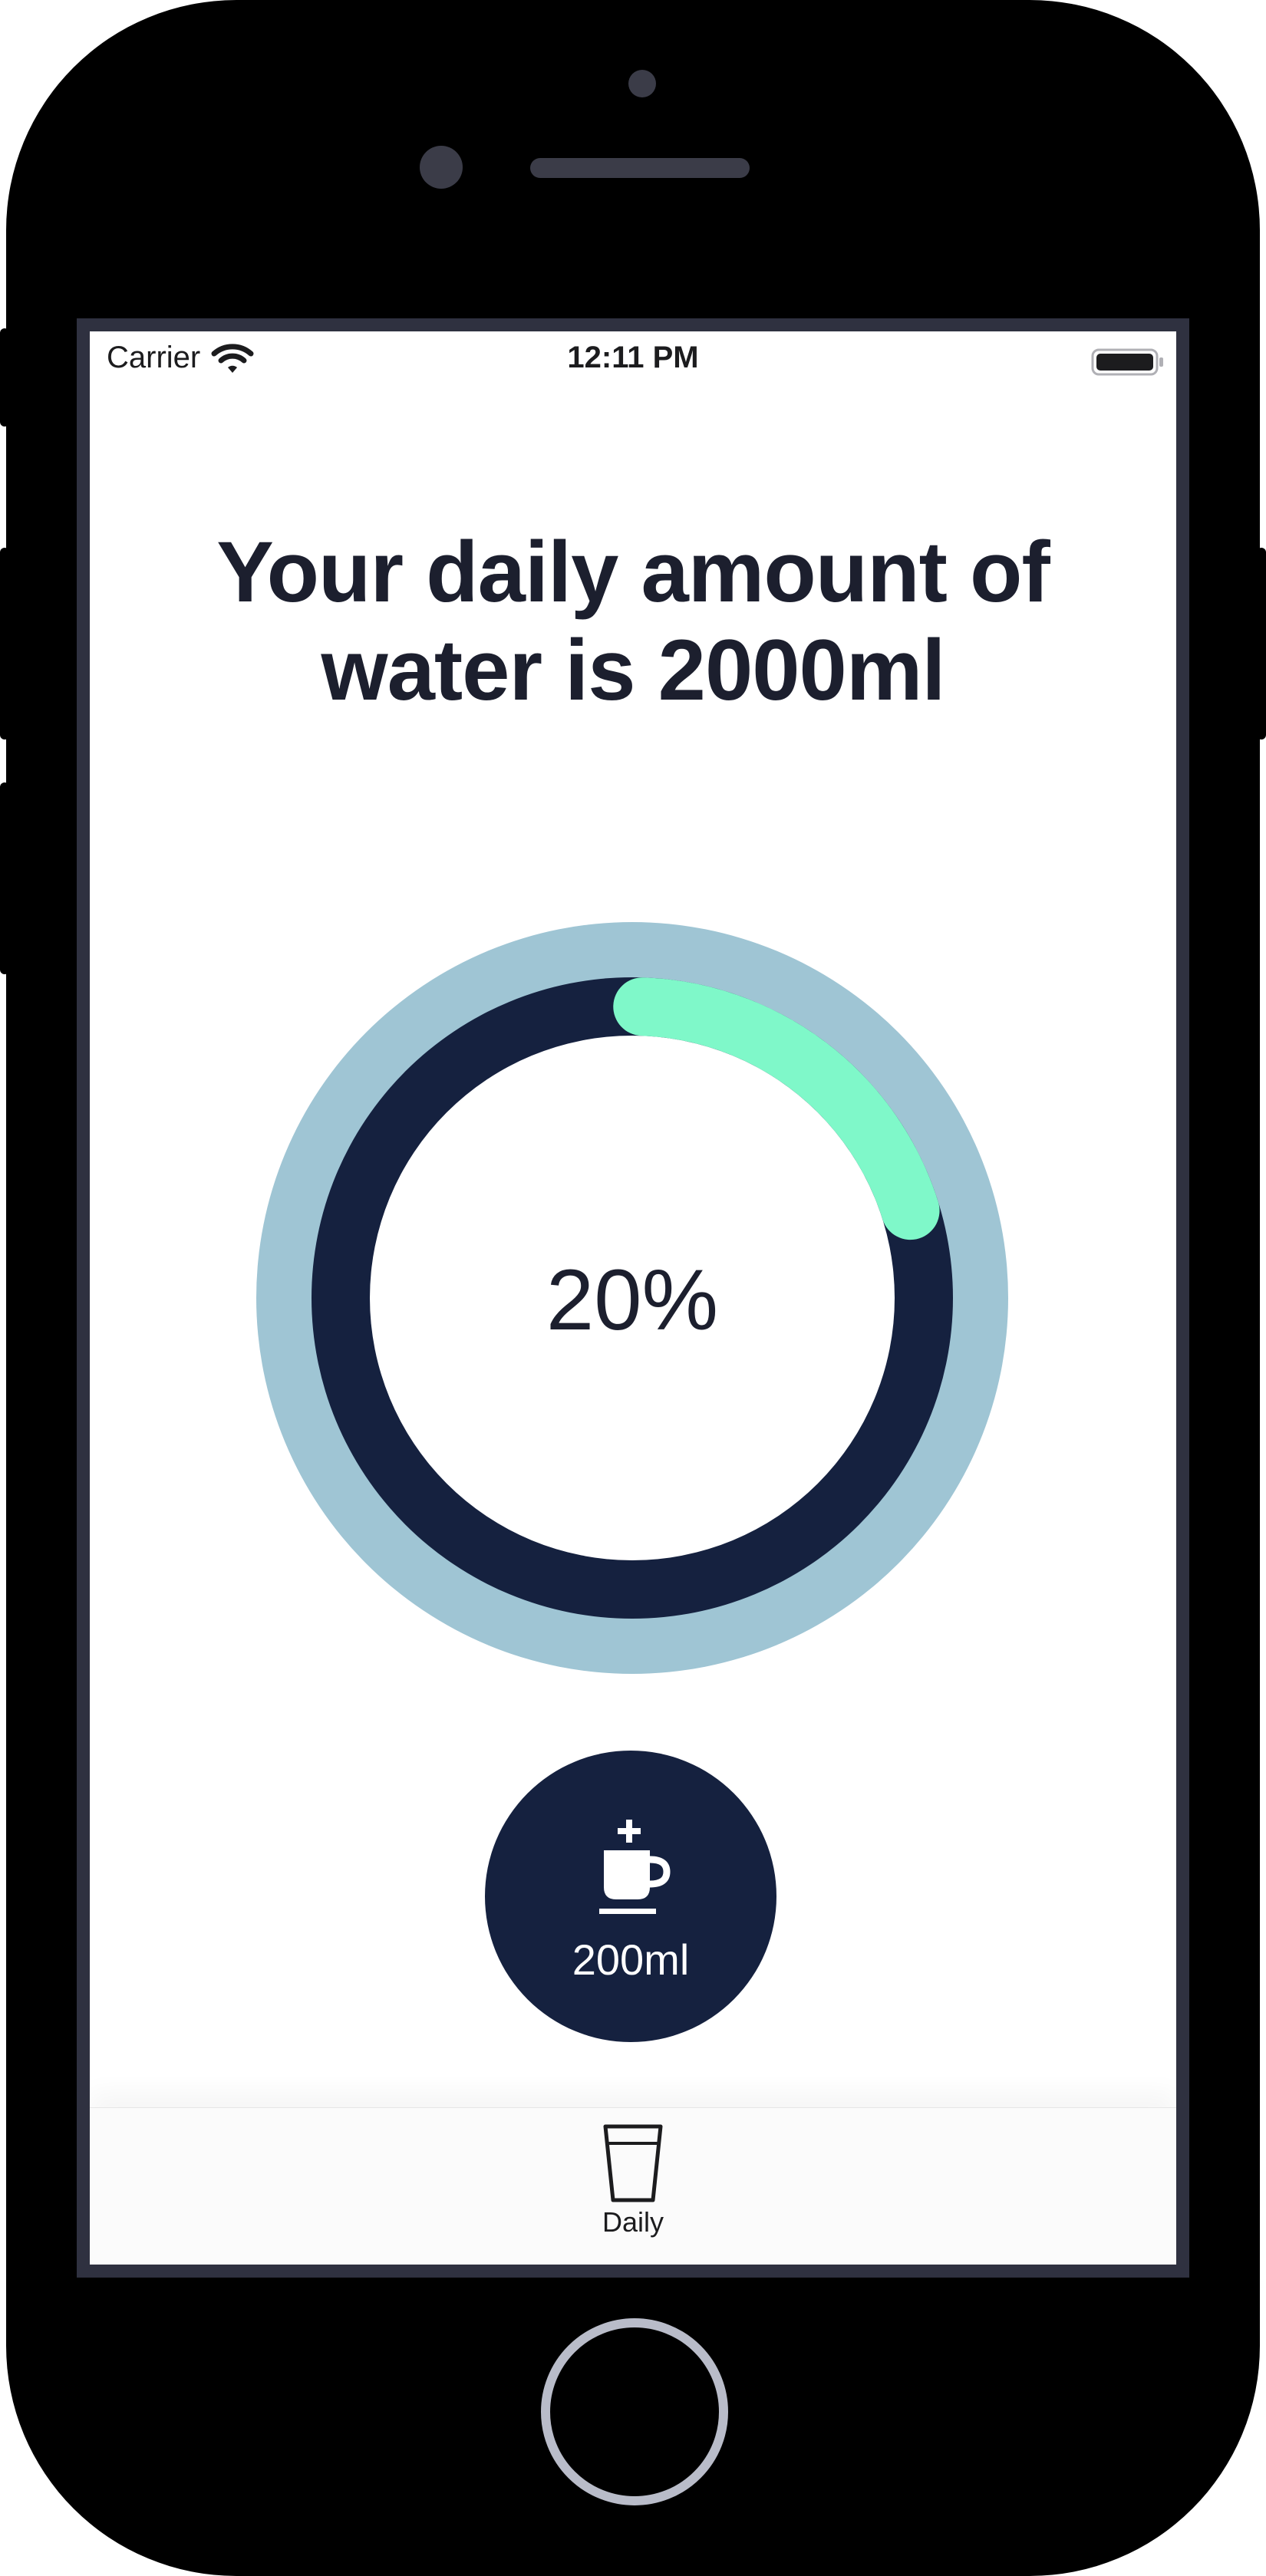 This screenshot has width=1266, height=2576. I want to click on battery-icon, so click(1127, 362).